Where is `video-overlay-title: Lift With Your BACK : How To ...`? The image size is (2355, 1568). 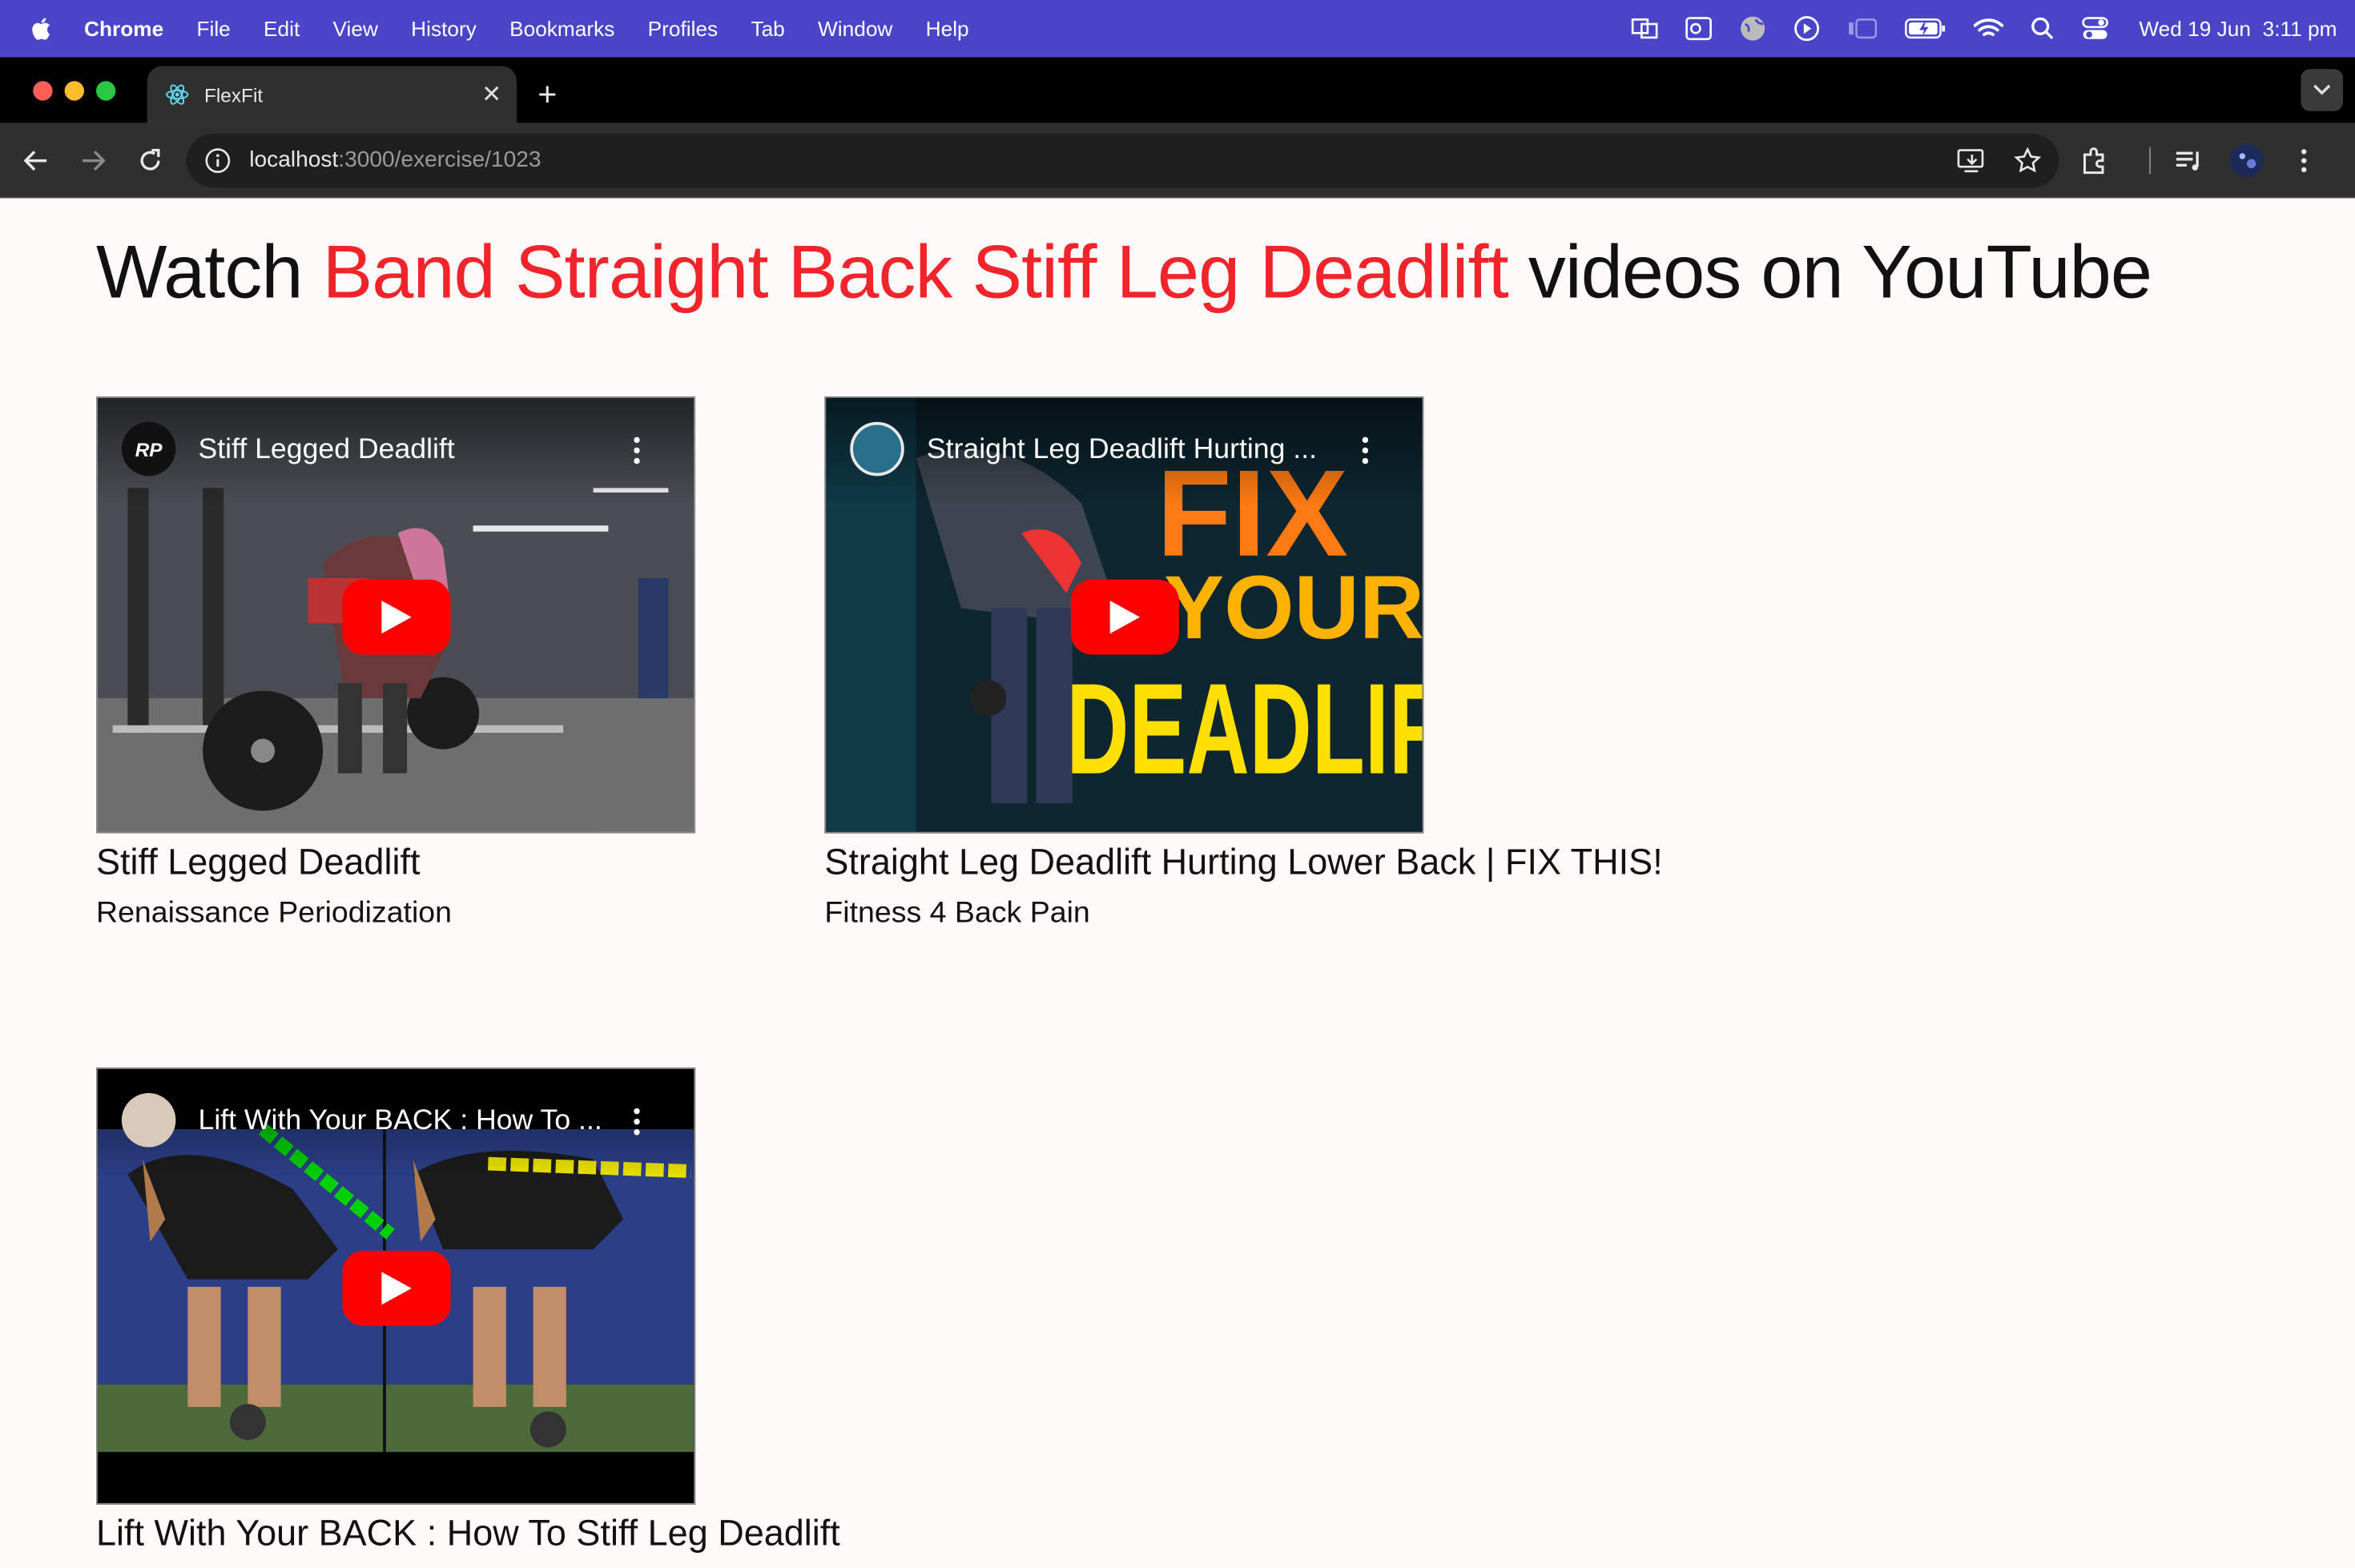
video-overlay-title: Lift With Your BACK : How To ... is located at coordinates (400, 1121).